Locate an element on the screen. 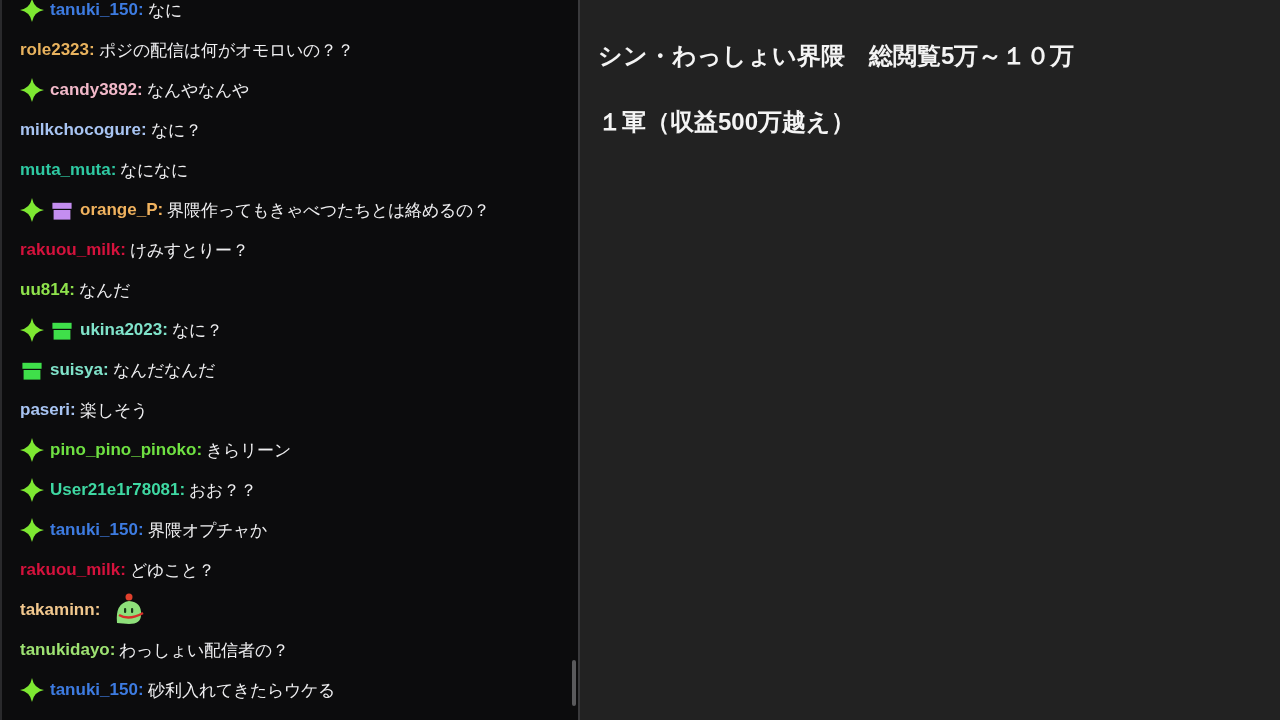 The width and height of the screenshot is (1280, 720). chat-message: わっしょい配信者の？ is located at coordinates (204, 650).